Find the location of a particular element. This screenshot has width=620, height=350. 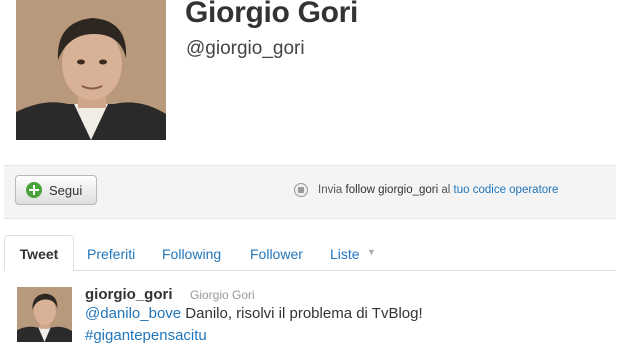

profile-handle: @giorgio_gori is located at coordinates (245, 48).